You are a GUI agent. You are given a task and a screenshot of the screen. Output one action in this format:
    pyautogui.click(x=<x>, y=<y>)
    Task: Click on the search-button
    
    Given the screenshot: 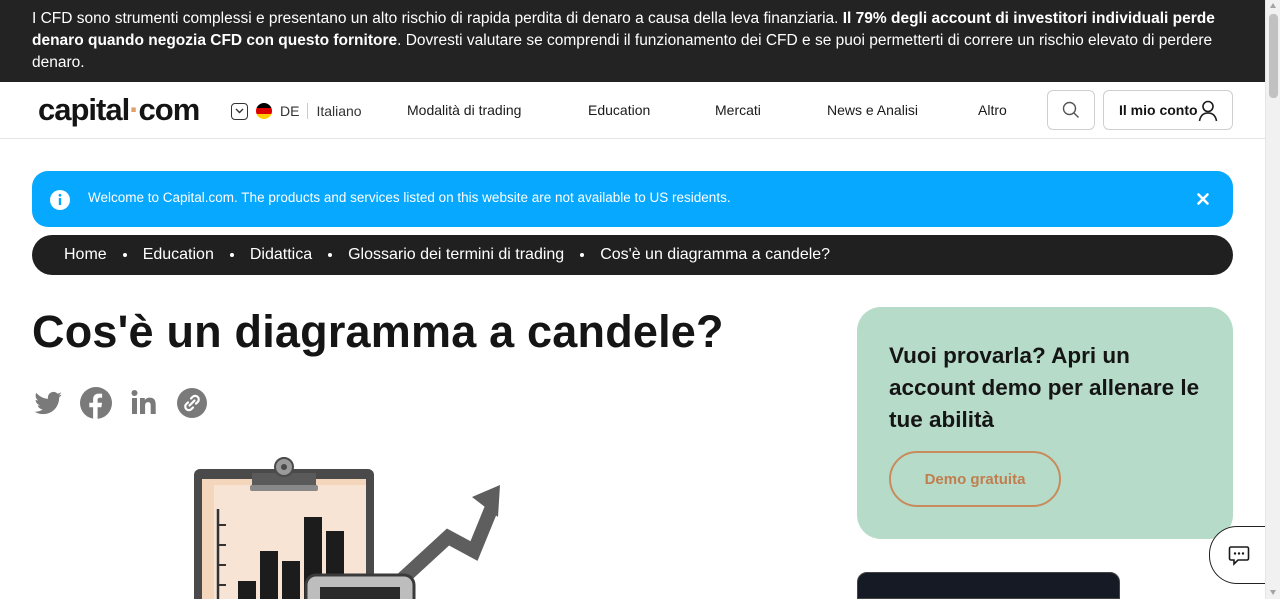 What is the action you would take?
    pyautogui.click(x=1071, y=110)
    